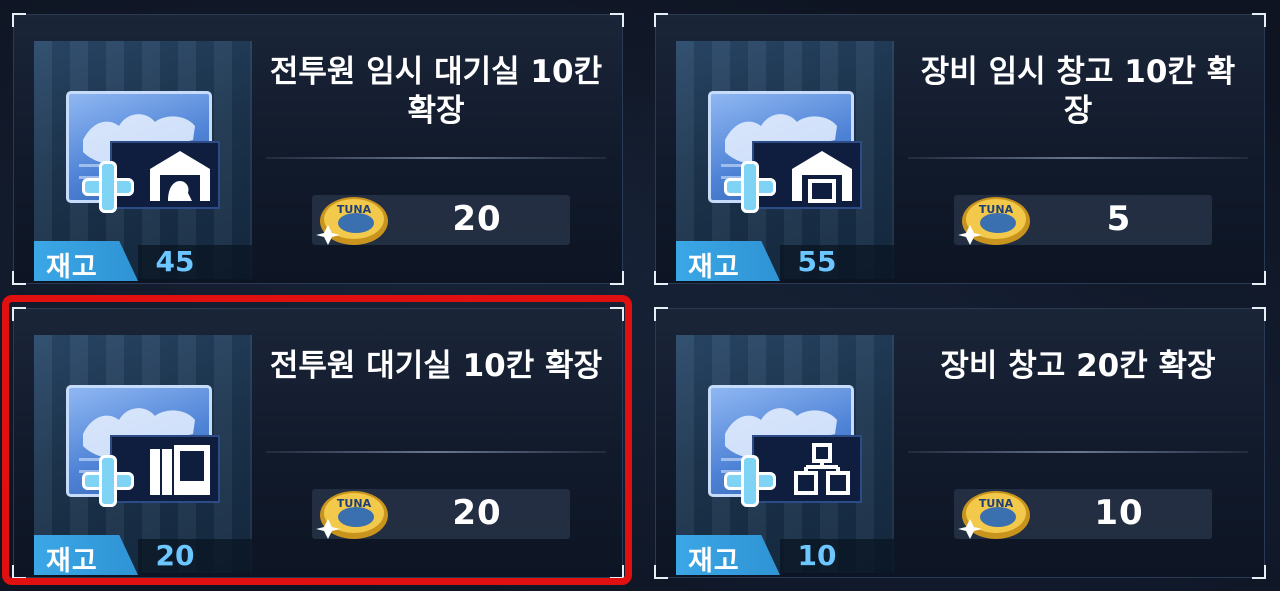 The image size is (1280, 591). What do you see at coordinates (817, 261) in the screenshot?
I see `stock-value: 55` at bounding box center [817, 261].